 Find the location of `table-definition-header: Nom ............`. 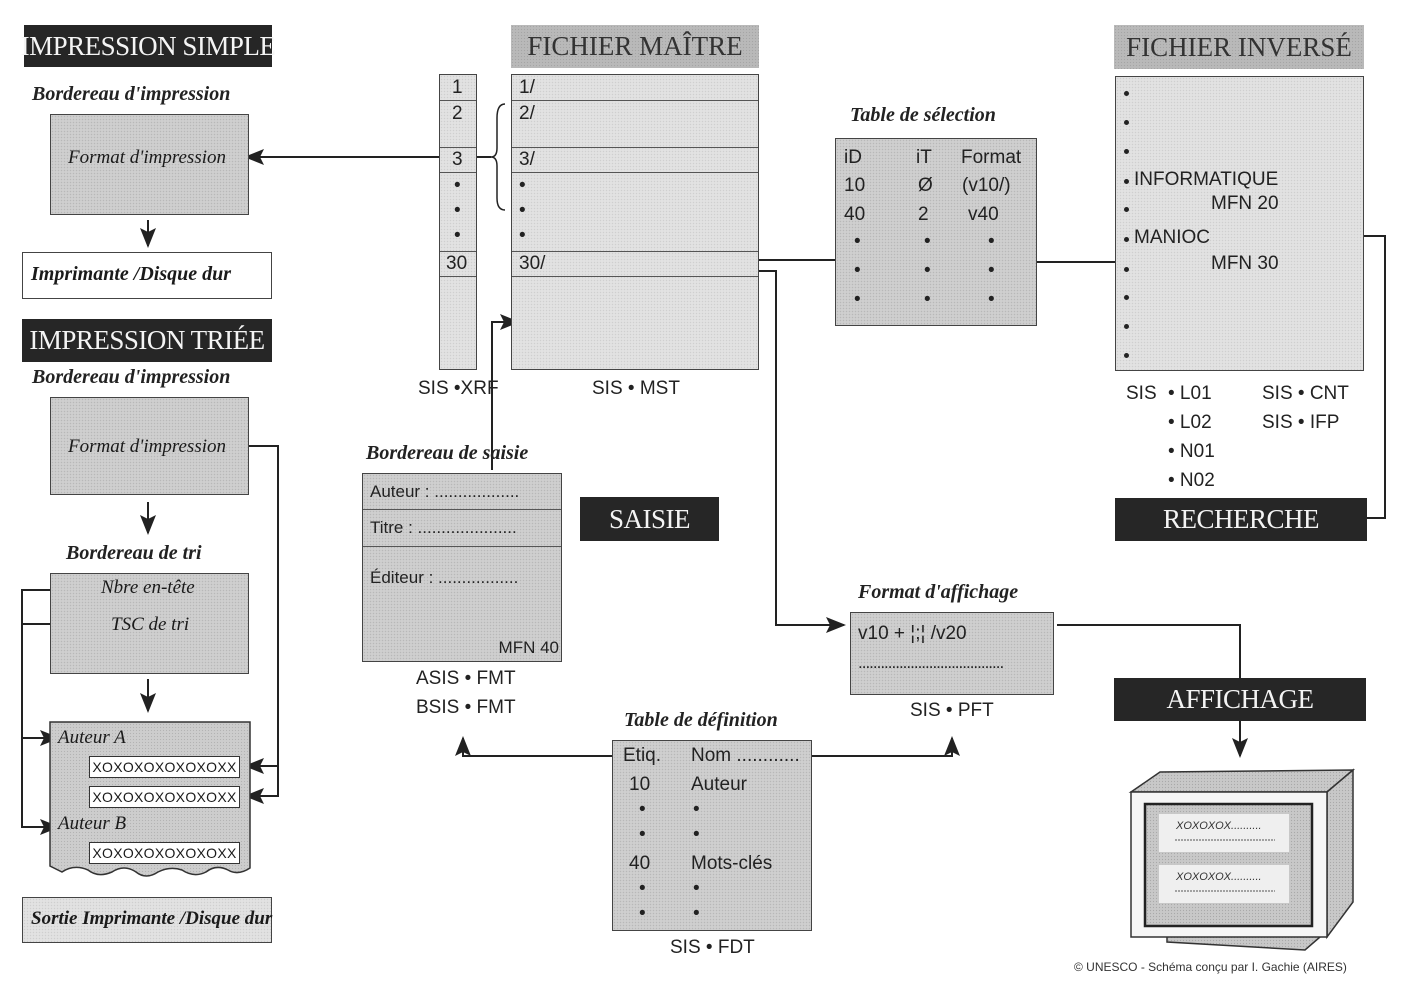

table-definition-header: Nom ............ is located at coordinates (745, 755).